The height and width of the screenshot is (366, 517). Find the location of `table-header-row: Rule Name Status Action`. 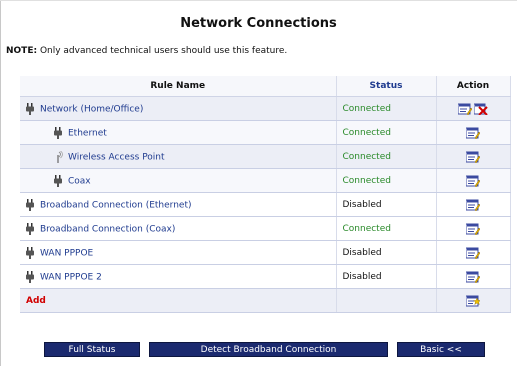

table-header-row: Rule Name Status Action is located at coordinates (265, 86).